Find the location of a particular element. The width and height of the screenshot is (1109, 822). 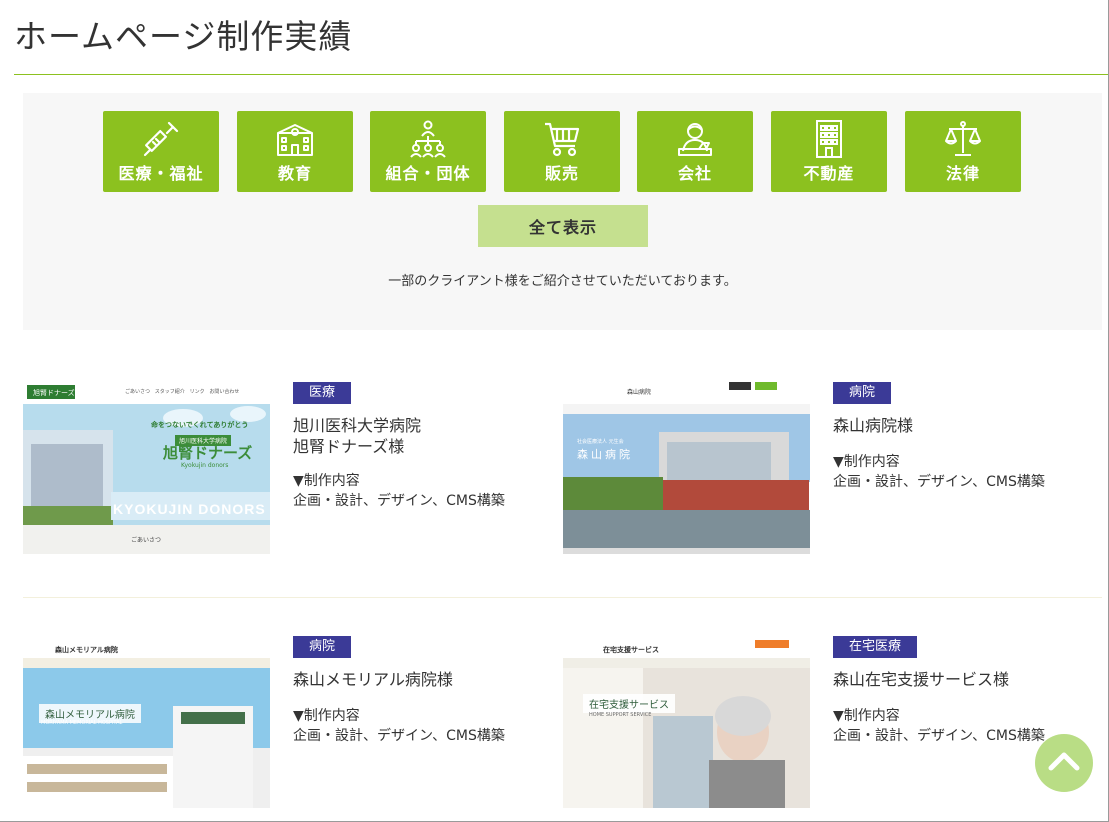

category-real-estate-button: 不動産 is located at coordinates (829, 151).